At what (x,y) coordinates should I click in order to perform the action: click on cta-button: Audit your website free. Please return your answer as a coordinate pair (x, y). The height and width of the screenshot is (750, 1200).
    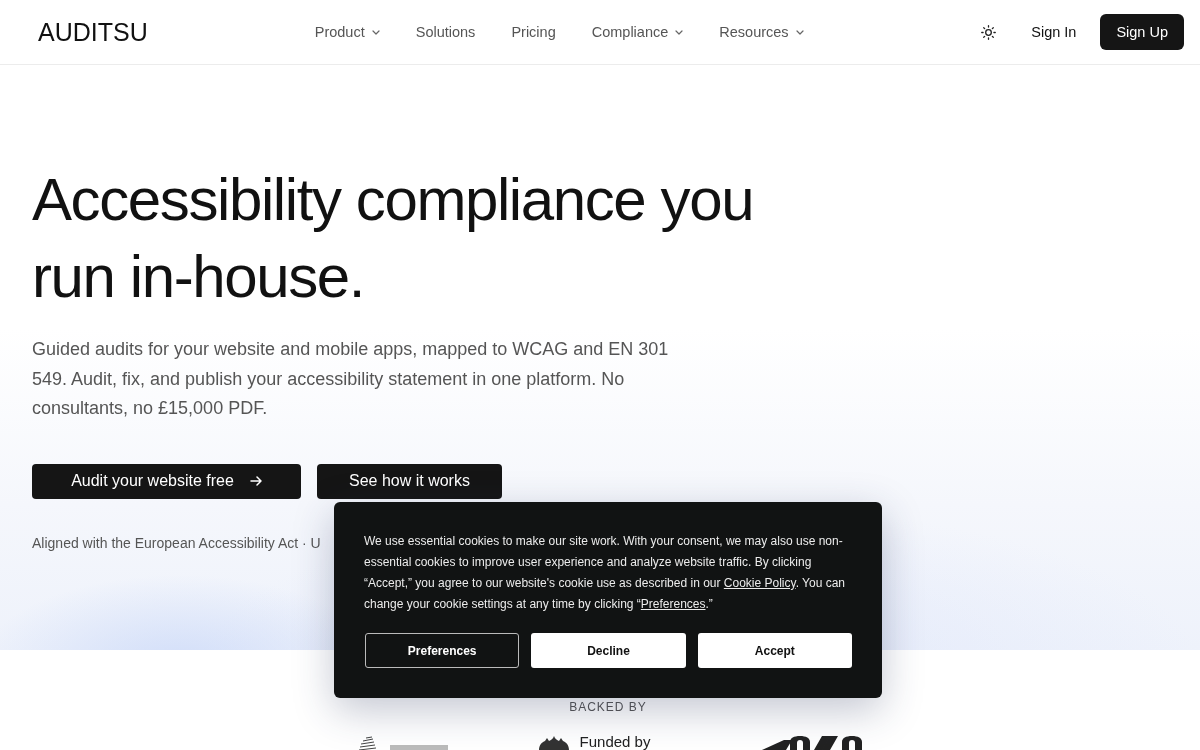
    Looking at the image, I should click on (166, 481).